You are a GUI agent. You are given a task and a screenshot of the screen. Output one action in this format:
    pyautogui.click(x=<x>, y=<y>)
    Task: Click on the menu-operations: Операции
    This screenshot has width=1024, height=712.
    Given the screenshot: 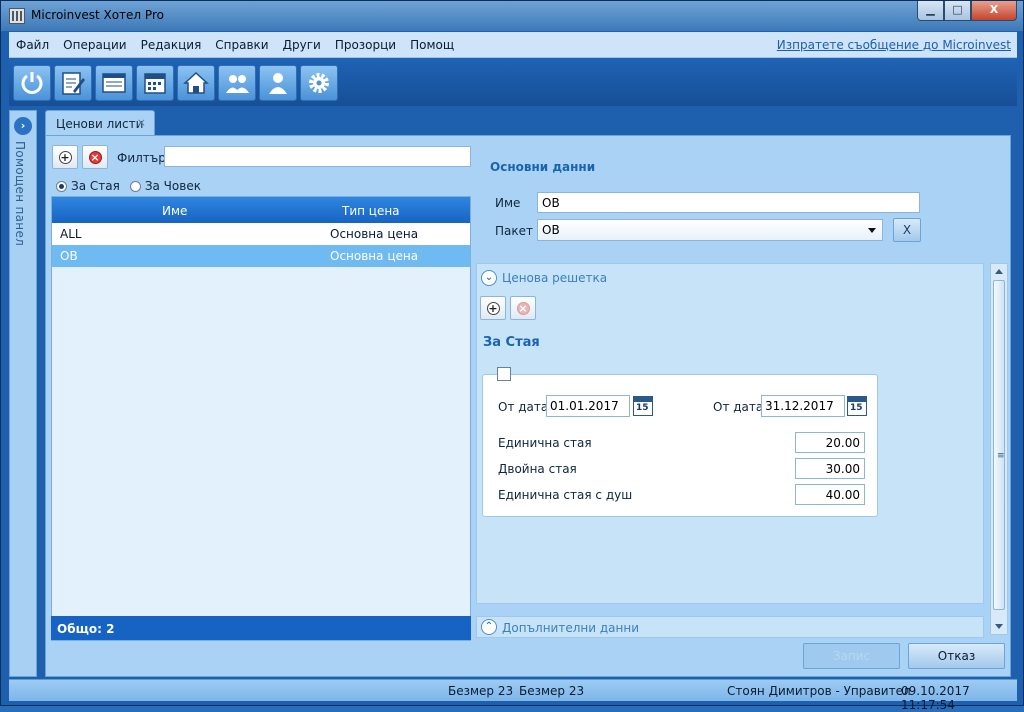 What is the action you would take?
    pyautogui.click(x=94, y=45)
    